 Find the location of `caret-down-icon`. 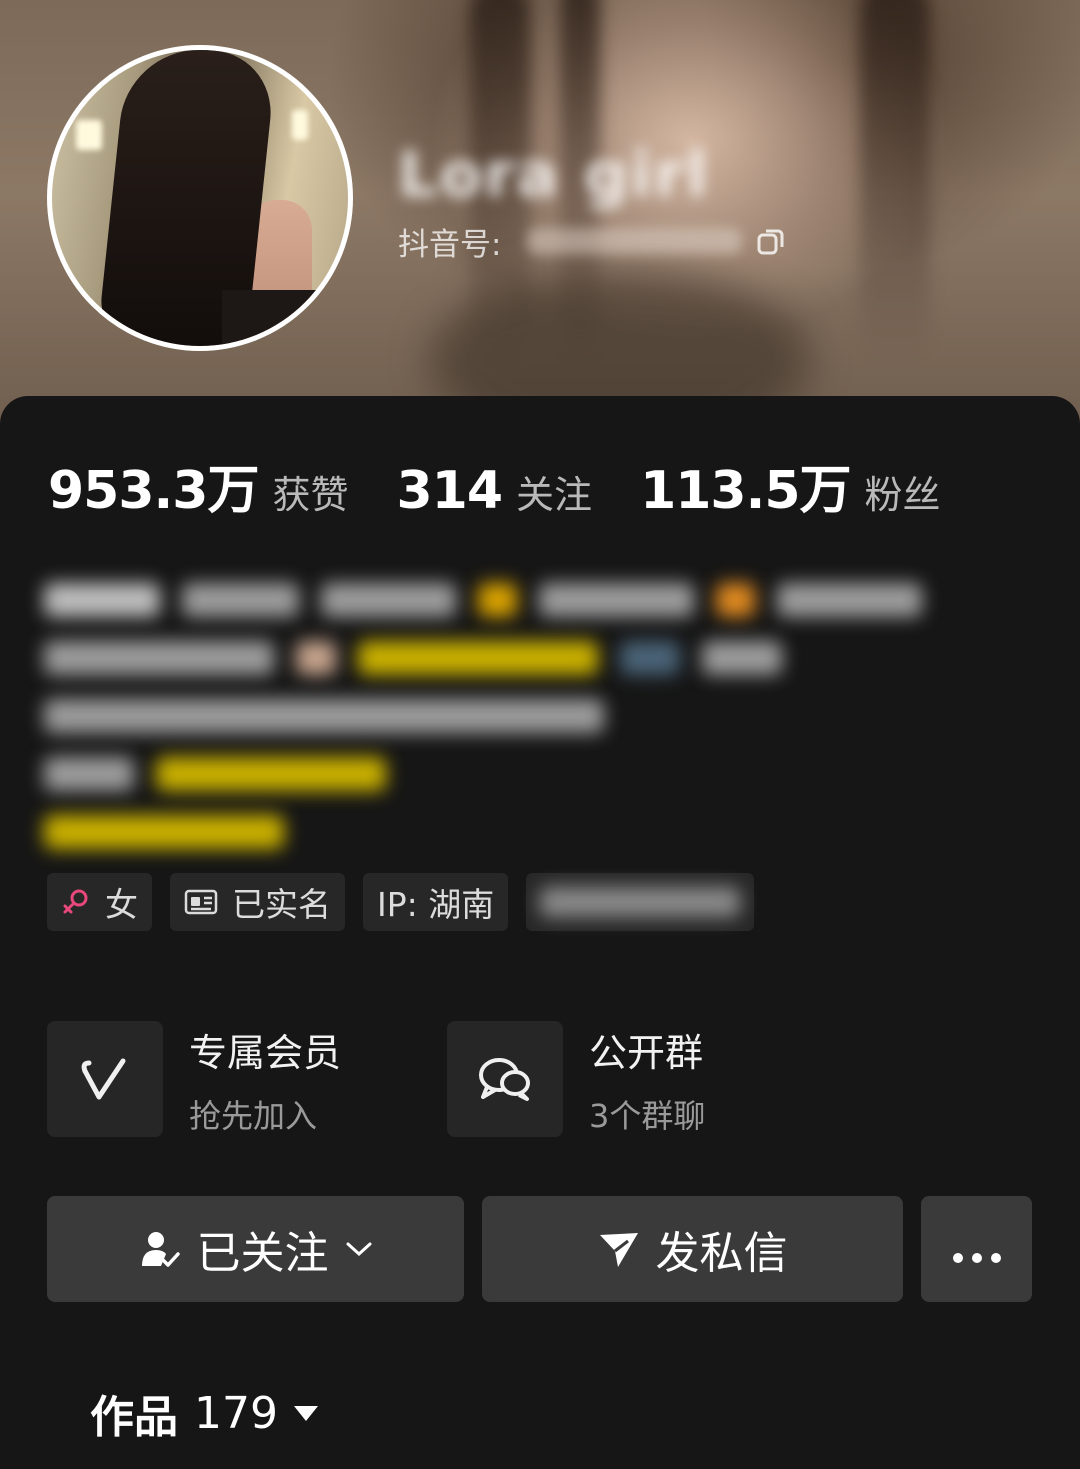

caret-down-icon is located at coordinates (306, 1413).